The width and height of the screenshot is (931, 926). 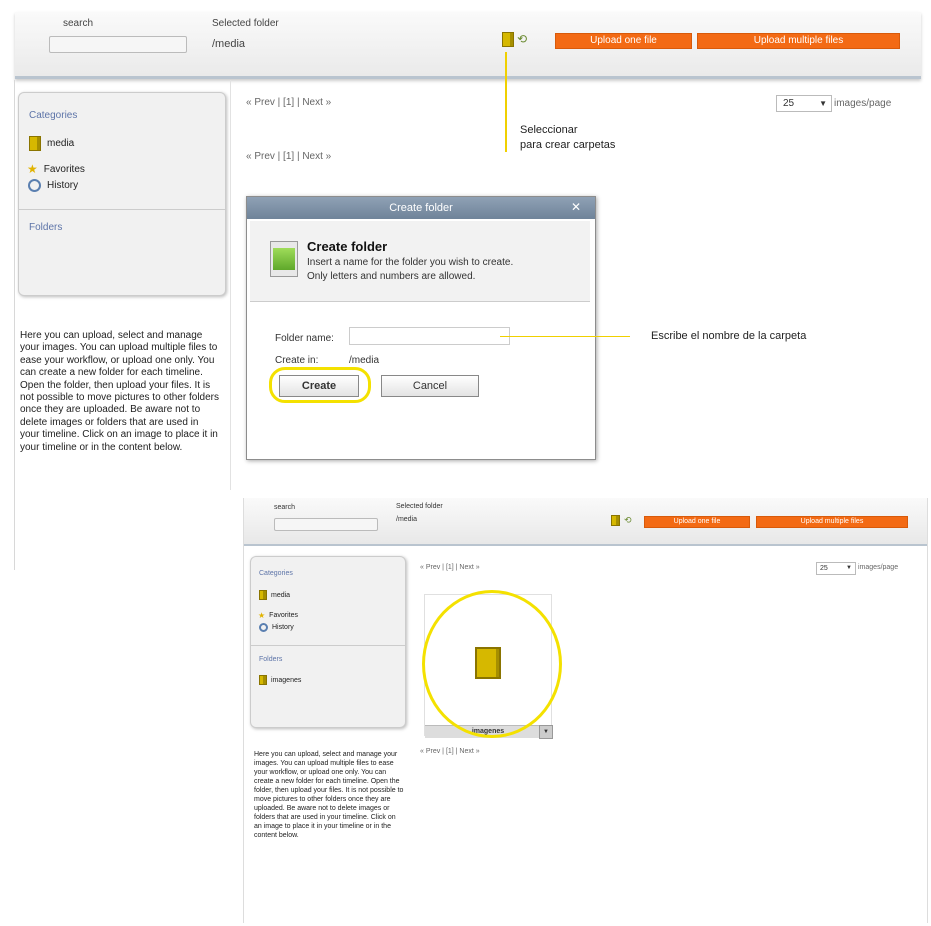 I want to click on folder-name-input, so click(x=429, y=336).